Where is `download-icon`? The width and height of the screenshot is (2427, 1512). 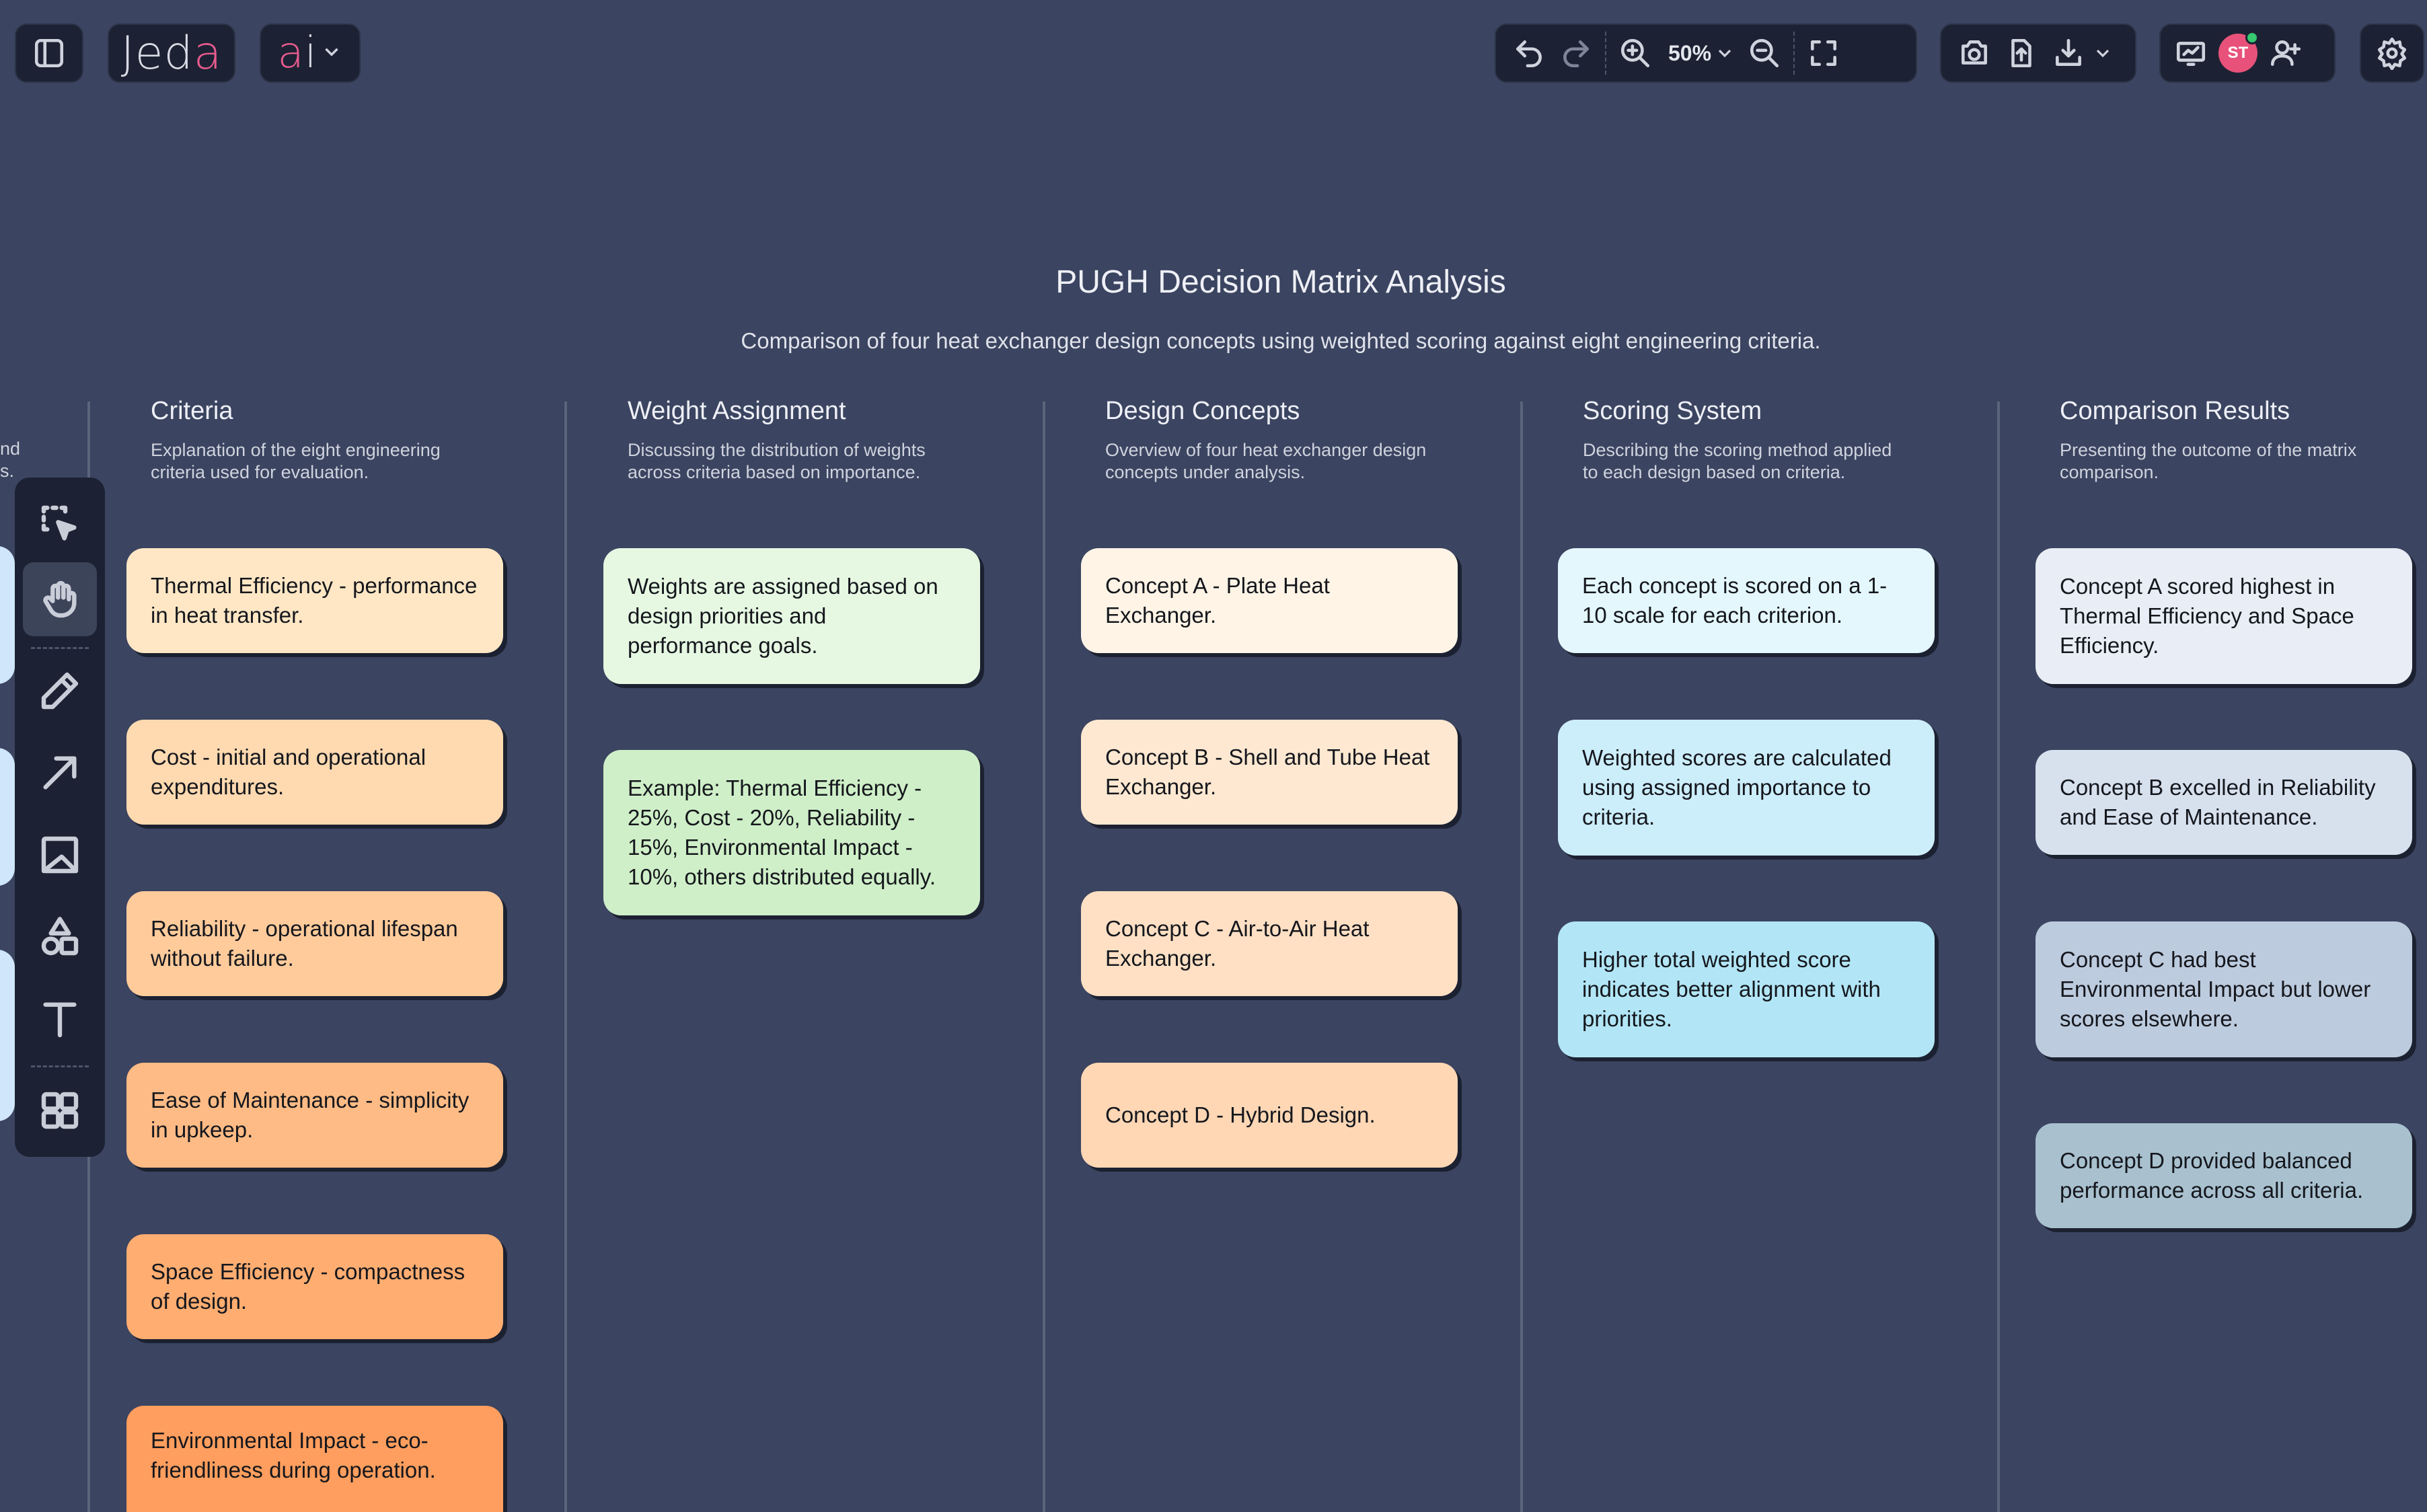 download-icon is located at coordinates (2069, 52).